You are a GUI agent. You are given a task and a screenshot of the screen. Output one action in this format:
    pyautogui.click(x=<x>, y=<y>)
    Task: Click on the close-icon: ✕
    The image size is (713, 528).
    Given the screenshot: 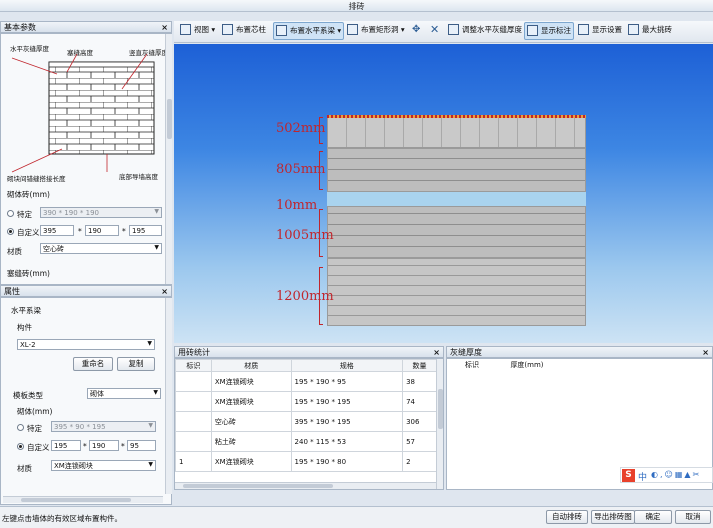 What is the action you would take?
    pyautogui.click(x=435, y=29)
    